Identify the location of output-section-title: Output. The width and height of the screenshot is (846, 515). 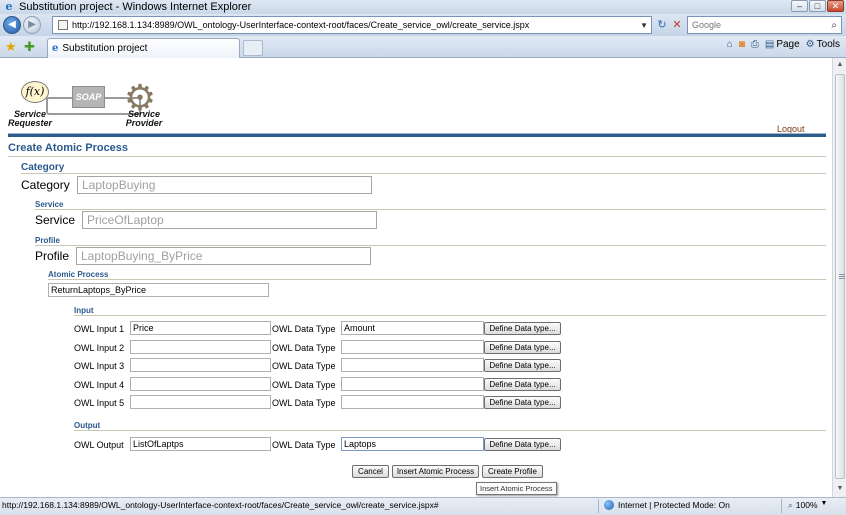
(87, 425).